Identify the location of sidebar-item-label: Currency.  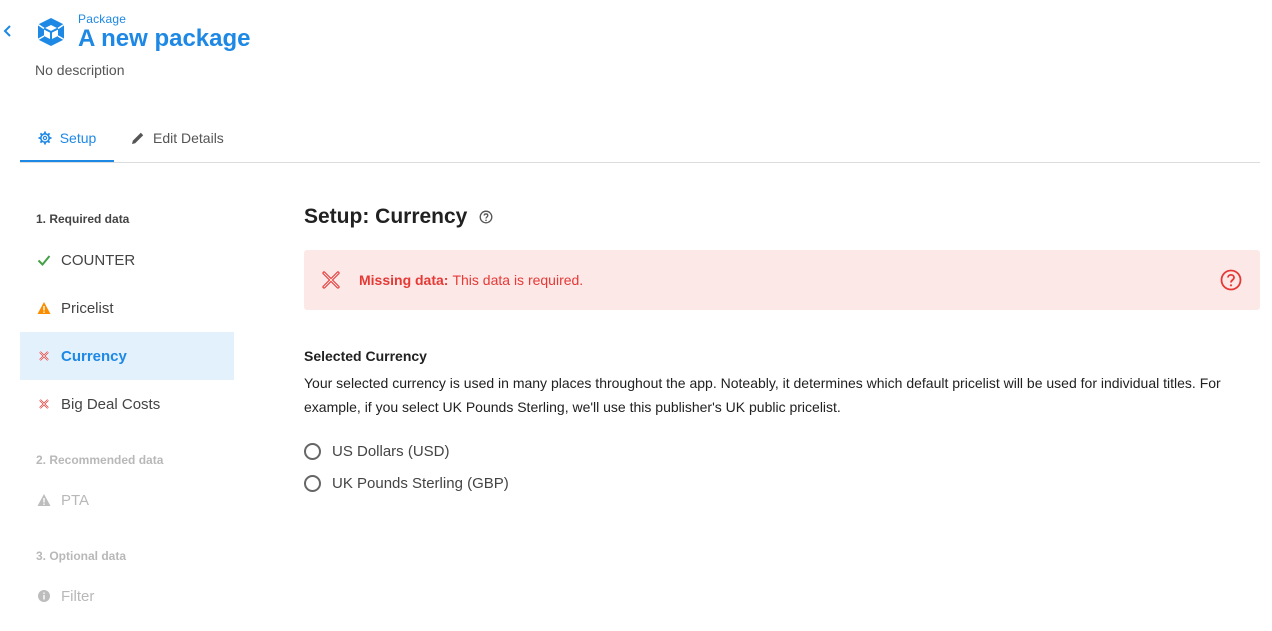
(94, 356).